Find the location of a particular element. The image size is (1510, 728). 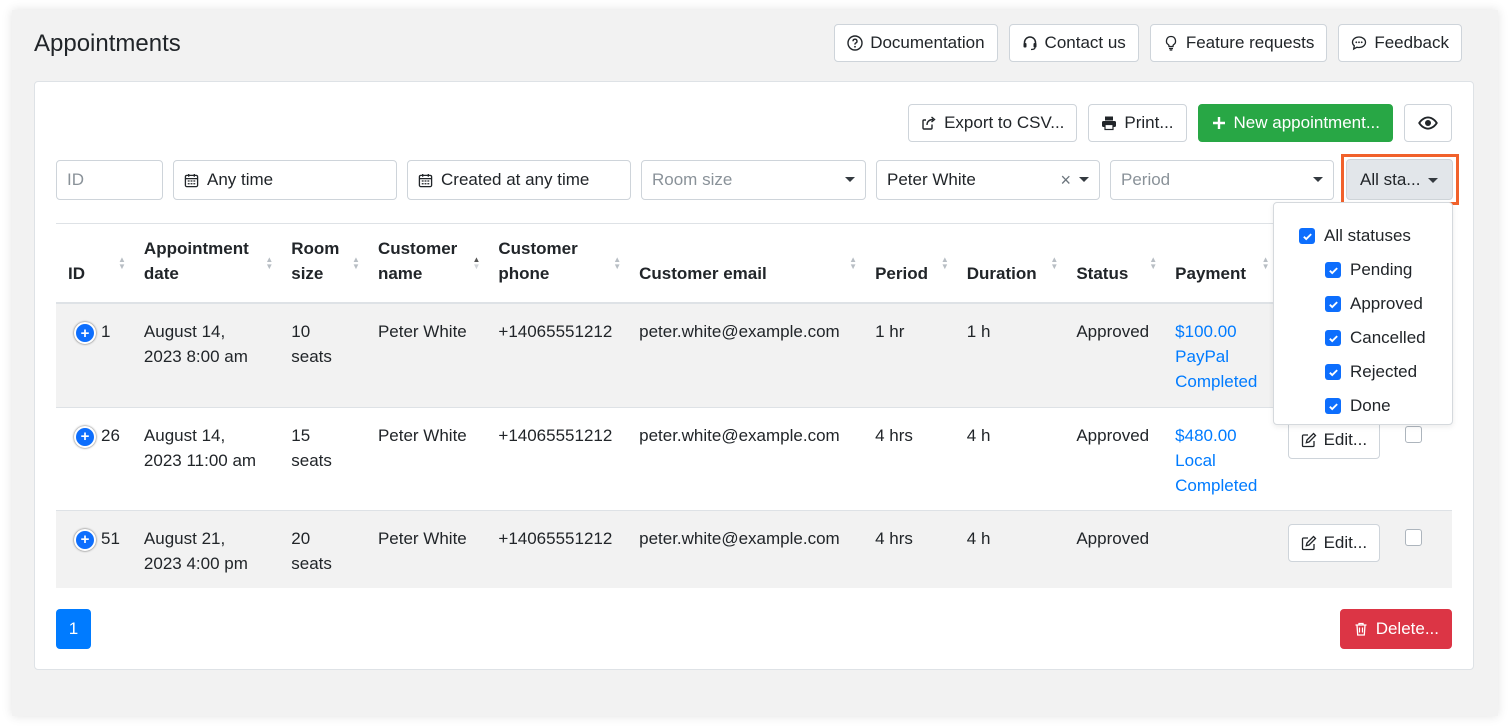

col-email-header: Customer email ▲ ▼ is located at coordinates (745, 264).